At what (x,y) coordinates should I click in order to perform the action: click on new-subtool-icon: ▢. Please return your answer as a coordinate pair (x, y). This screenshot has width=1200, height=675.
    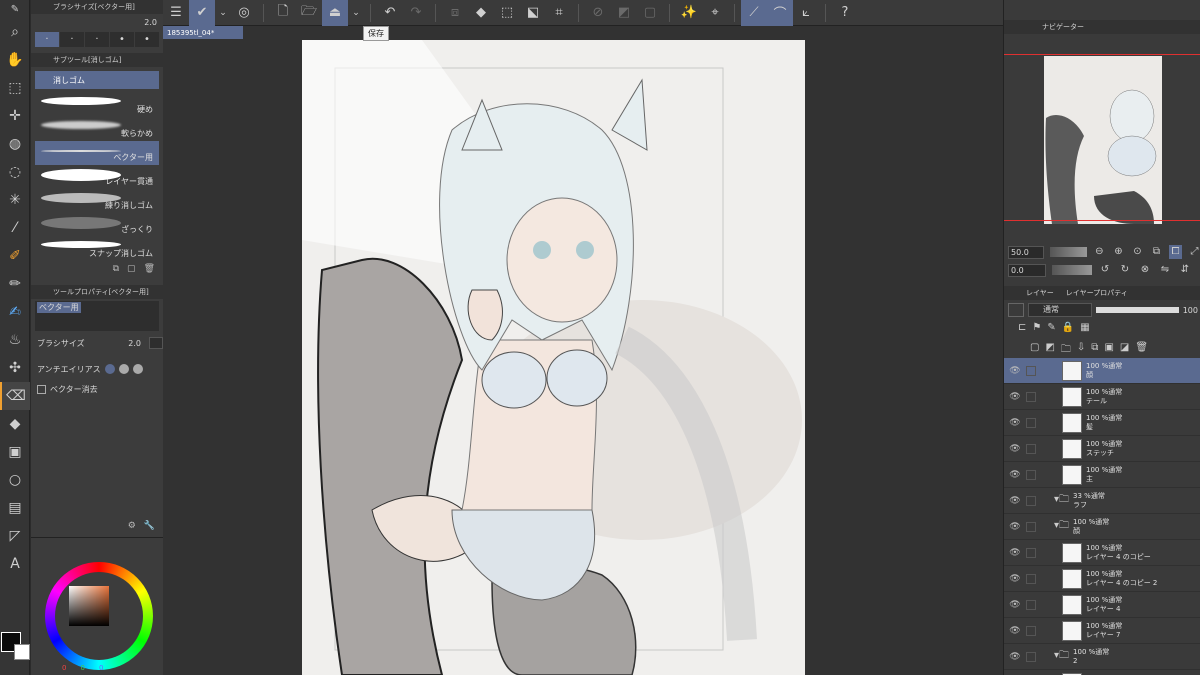
    Looking at the image, I should click on (131, 269).